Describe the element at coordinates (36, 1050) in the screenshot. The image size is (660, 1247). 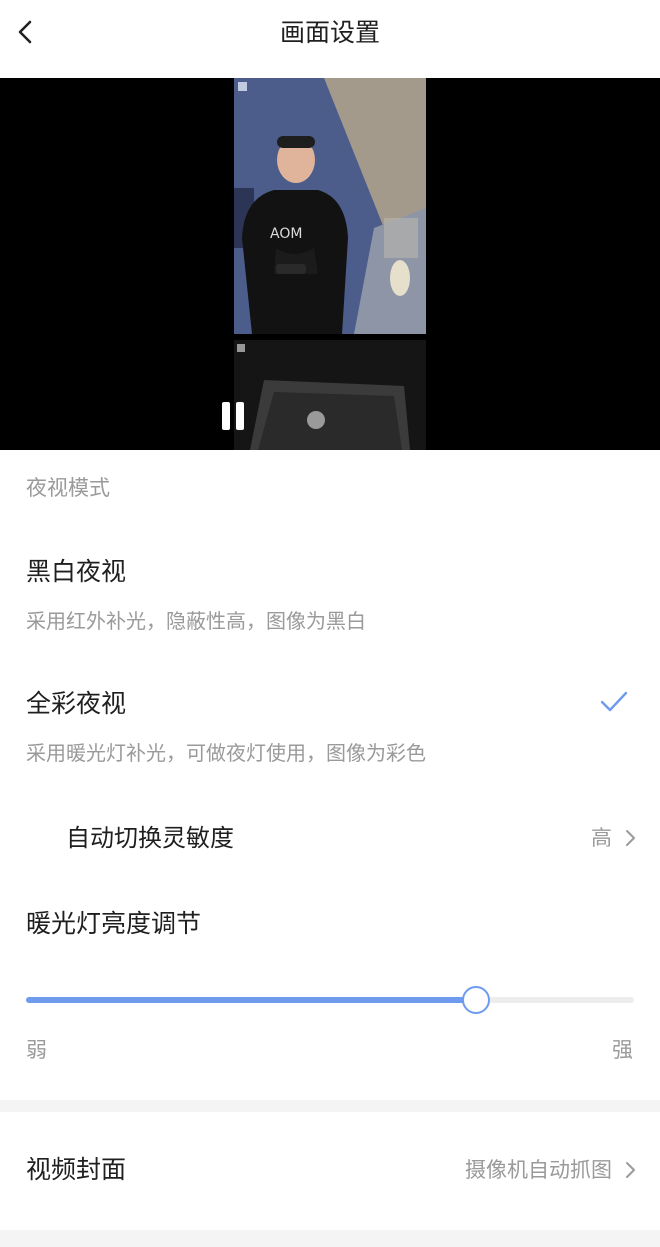
I see `slider-min-label: 弱` at that location.